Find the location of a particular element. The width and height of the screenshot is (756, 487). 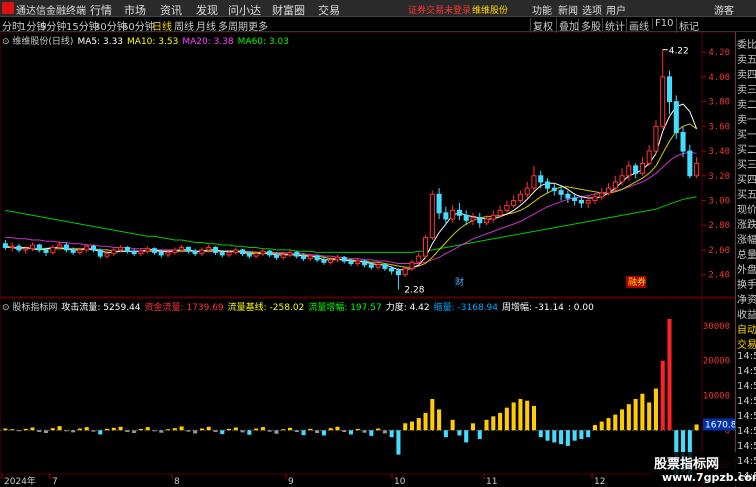

price-axis-label: 4.00 is located at coordinates (719, 78).